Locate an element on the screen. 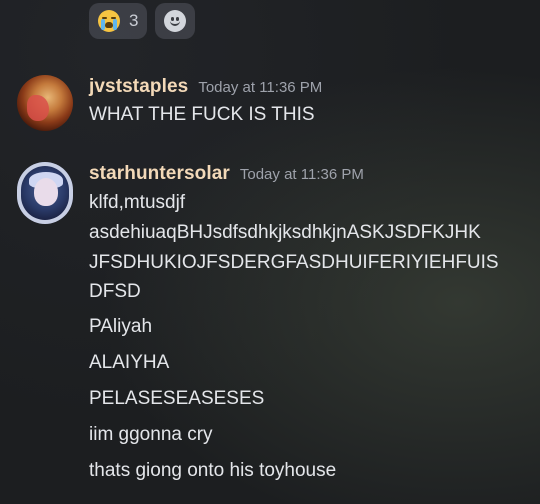 This screenshot has width=540, height=504. reaction-bar: 3 is located at coordinates (142, 21).